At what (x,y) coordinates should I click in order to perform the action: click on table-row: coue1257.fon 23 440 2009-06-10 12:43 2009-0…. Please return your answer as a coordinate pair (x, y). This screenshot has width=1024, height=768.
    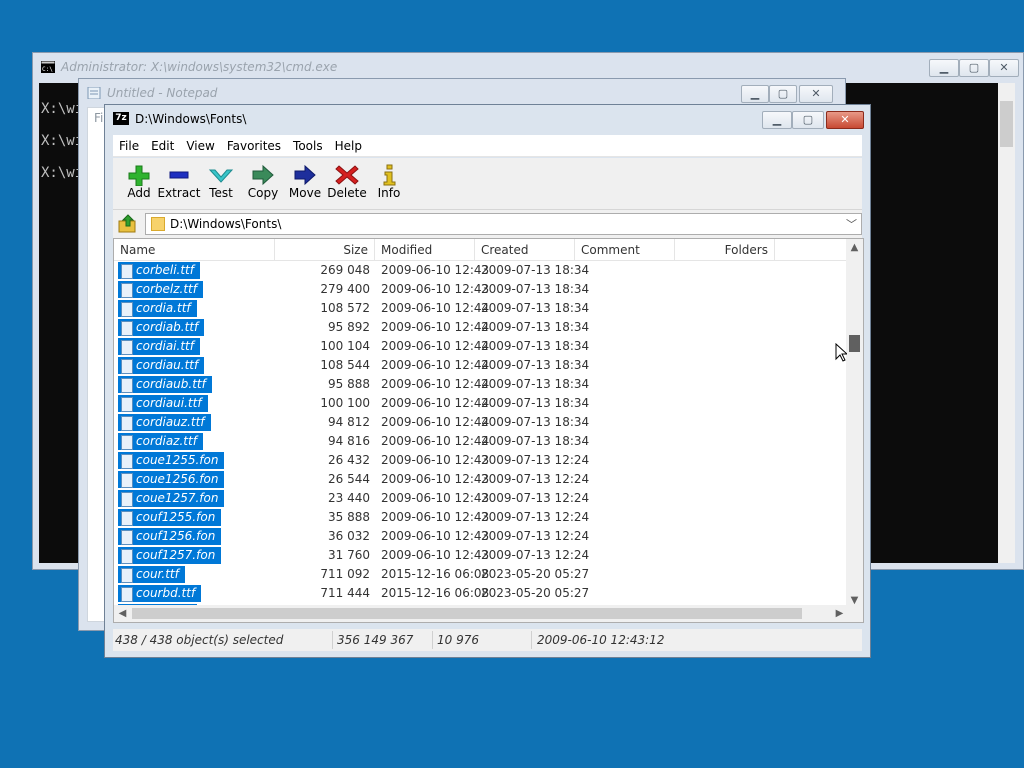
    Looking at the image, I should click on (481, 498).